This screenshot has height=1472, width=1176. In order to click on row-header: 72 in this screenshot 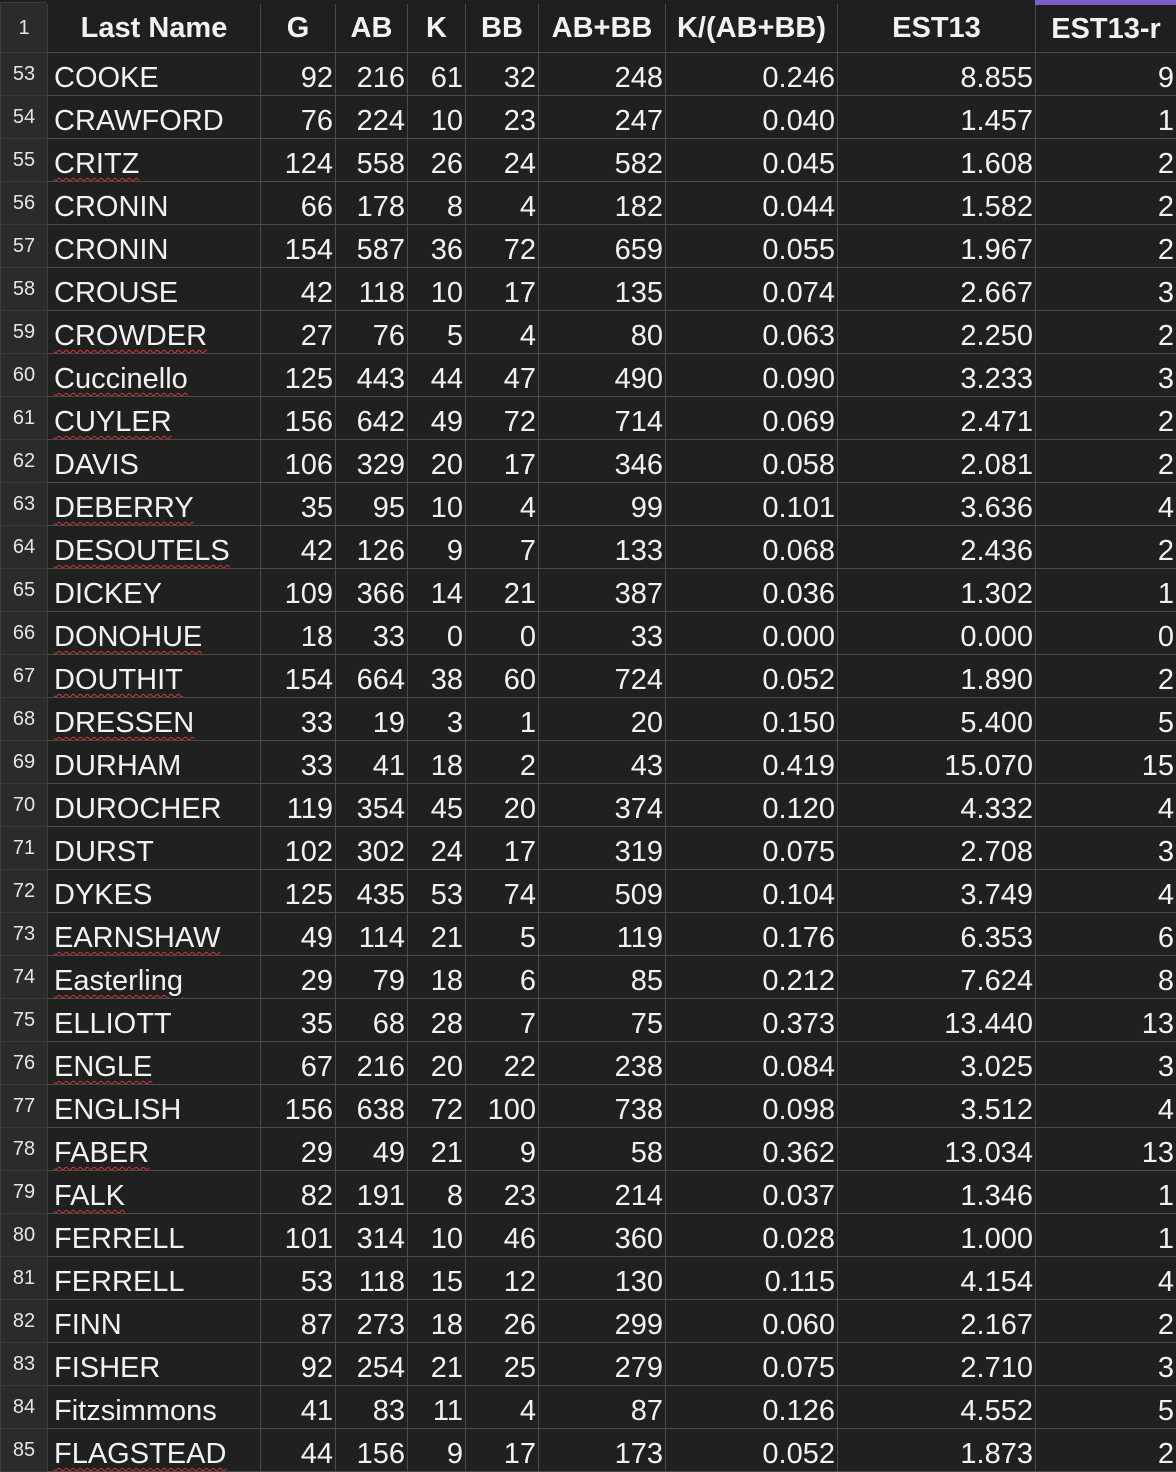, I will do `click(24, 891)`.